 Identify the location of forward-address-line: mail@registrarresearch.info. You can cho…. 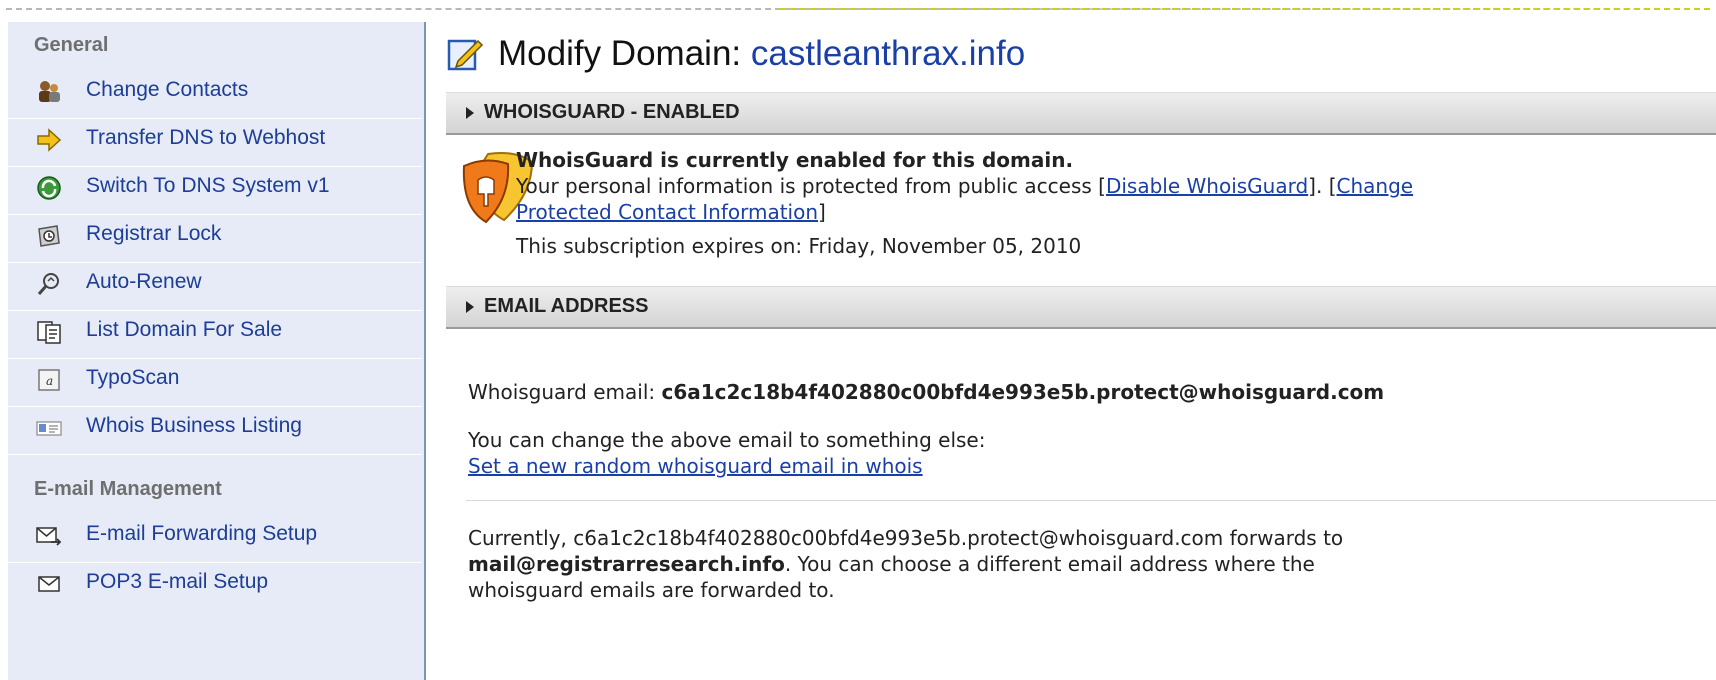
(891, 564).